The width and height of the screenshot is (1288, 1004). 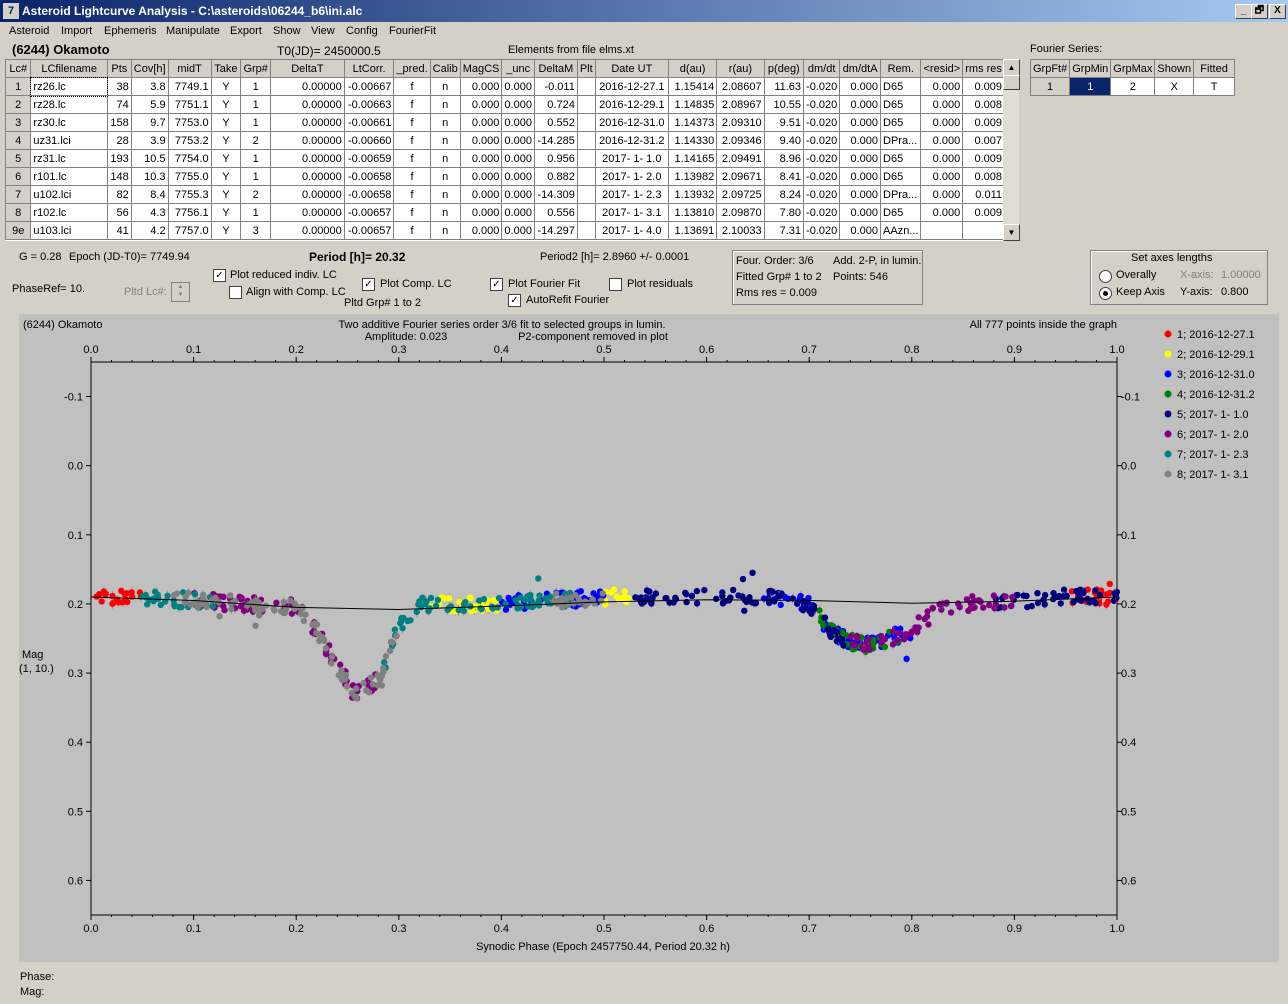 What do you see at coordinates (149, 140) in the screenshot?
I see `table-cell: 3.9` at bounding box center [149, 140].